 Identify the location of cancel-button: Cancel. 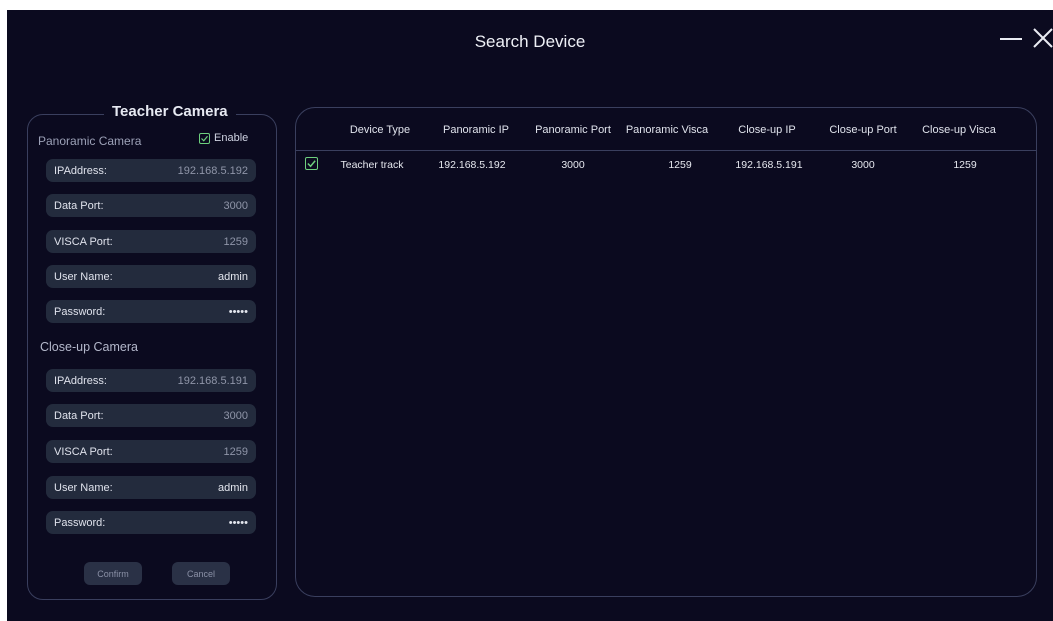
(201, 573).